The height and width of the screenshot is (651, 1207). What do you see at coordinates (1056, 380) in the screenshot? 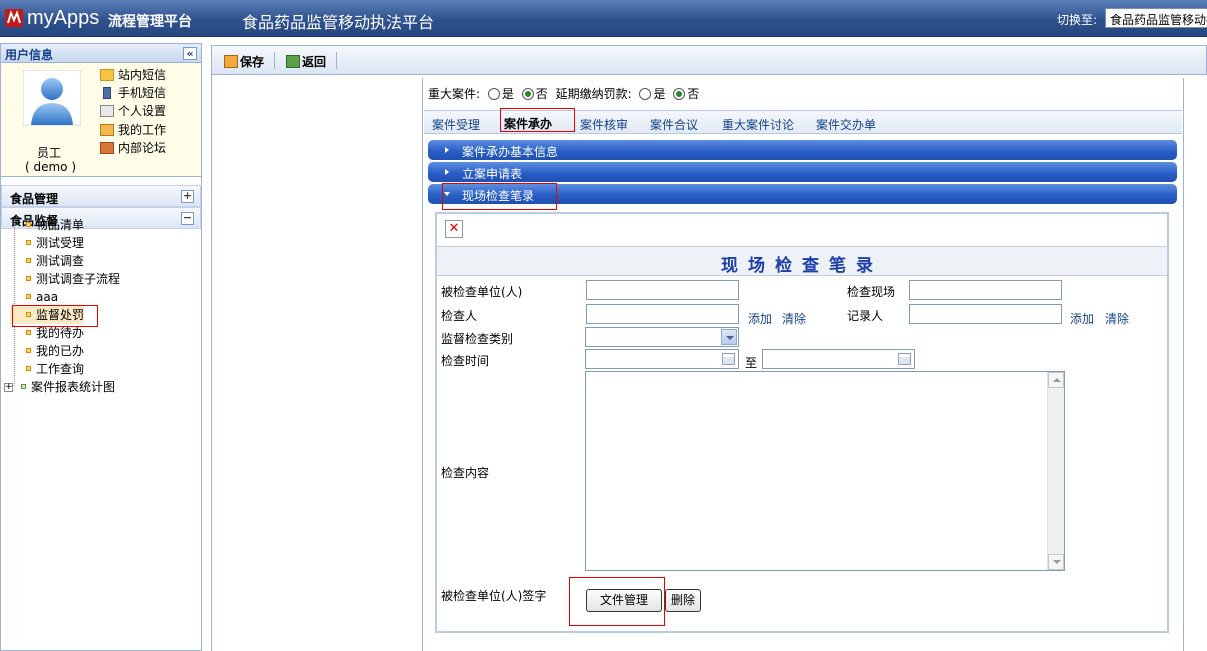
I see `scroll-up-icon` at bounding box center [1056, 380].